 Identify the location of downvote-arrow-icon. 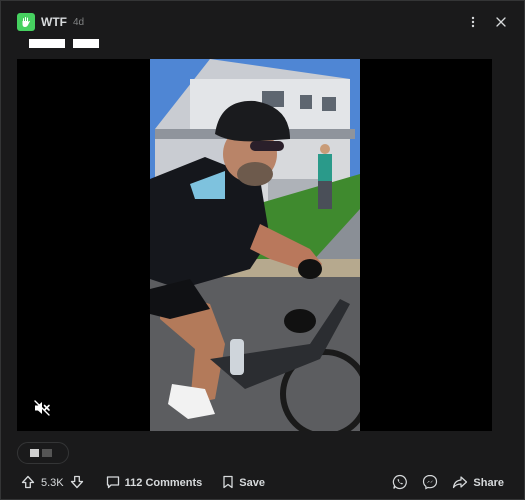
(77, 483).